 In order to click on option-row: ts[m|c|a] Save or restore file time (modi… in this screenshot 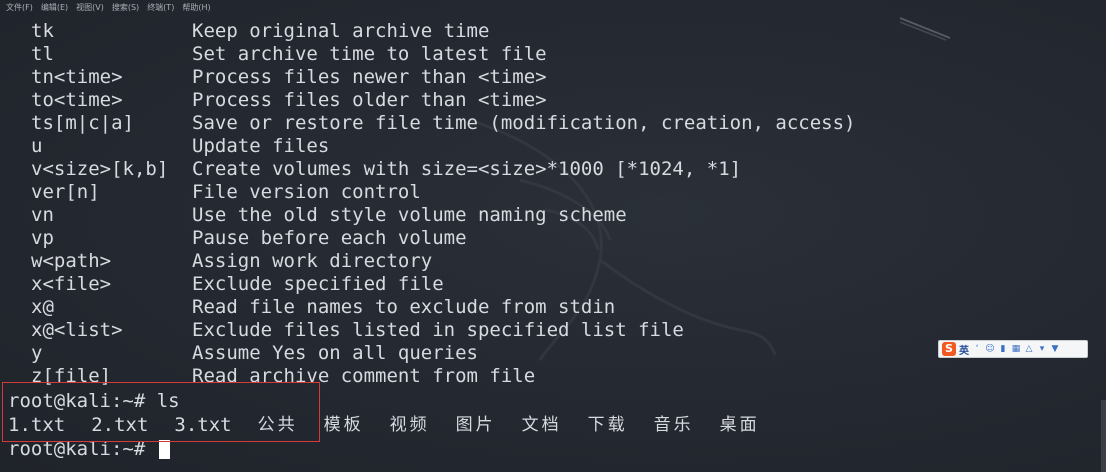, I will do `click(553, 123)`.